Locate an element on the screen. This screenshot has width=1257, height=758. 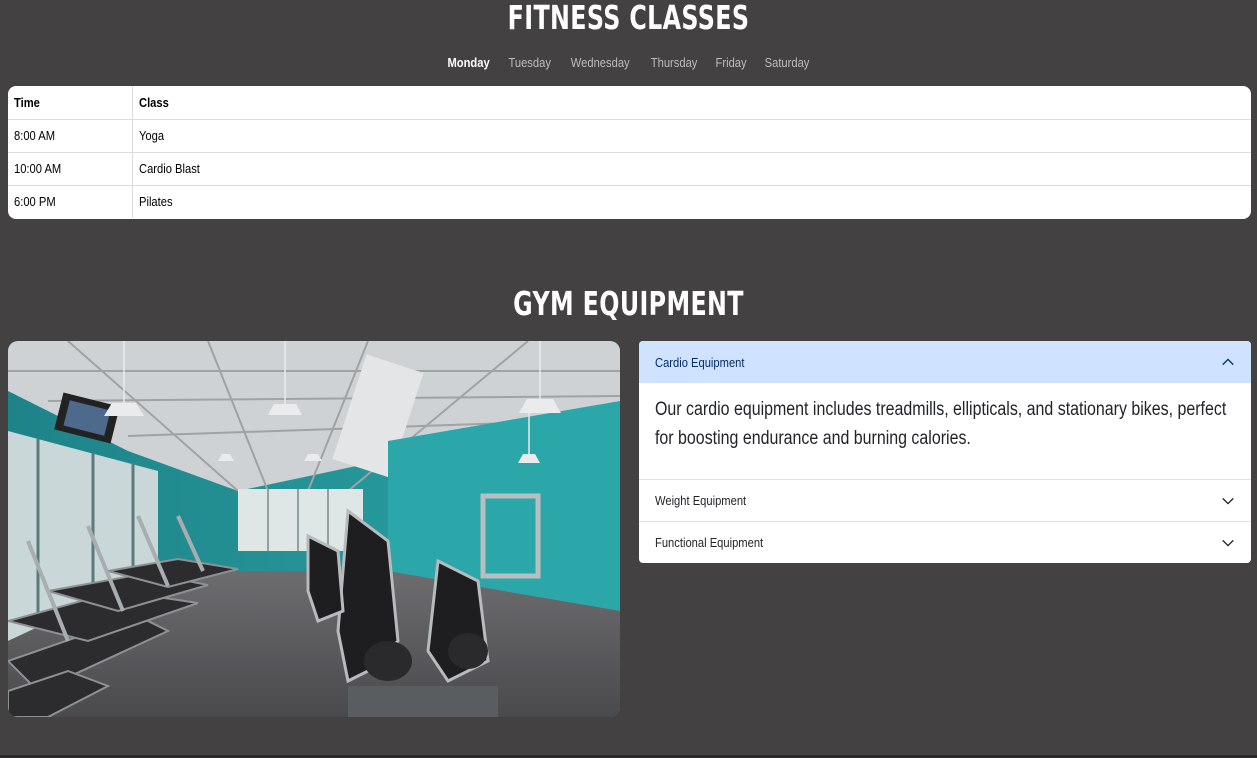
accordion-header-weight: Weight Equipment is located at coordinates (945, 500).